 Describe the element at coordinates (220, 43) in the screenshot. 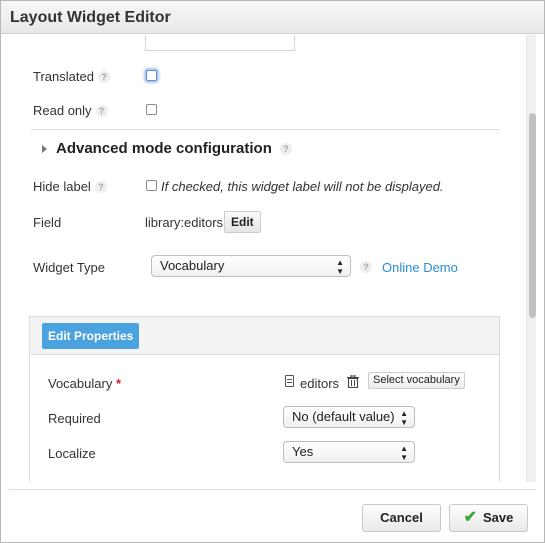

I see `partial-text-input` at that location.